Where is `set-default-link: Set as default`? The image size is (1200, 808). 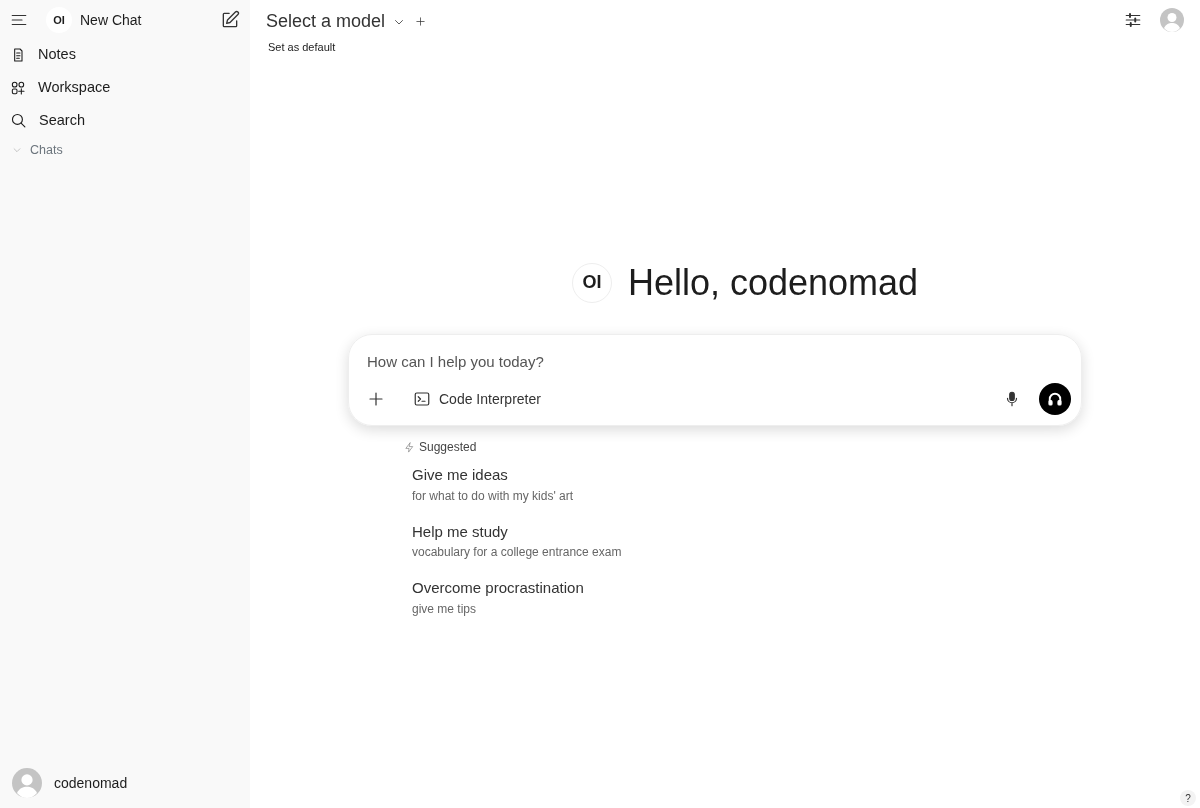 set-default-link: Set as default is located at coordinates (348, 47).